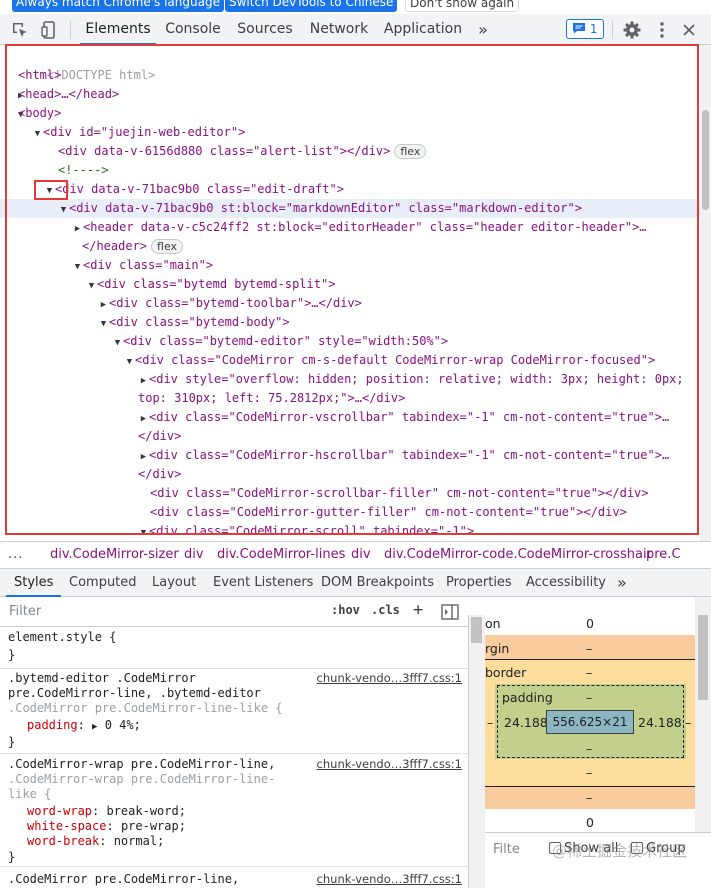  What do you see at coordinates (20, 30) in the screenshot?
I see `inspect-icon` at bounding box center [20, 30].